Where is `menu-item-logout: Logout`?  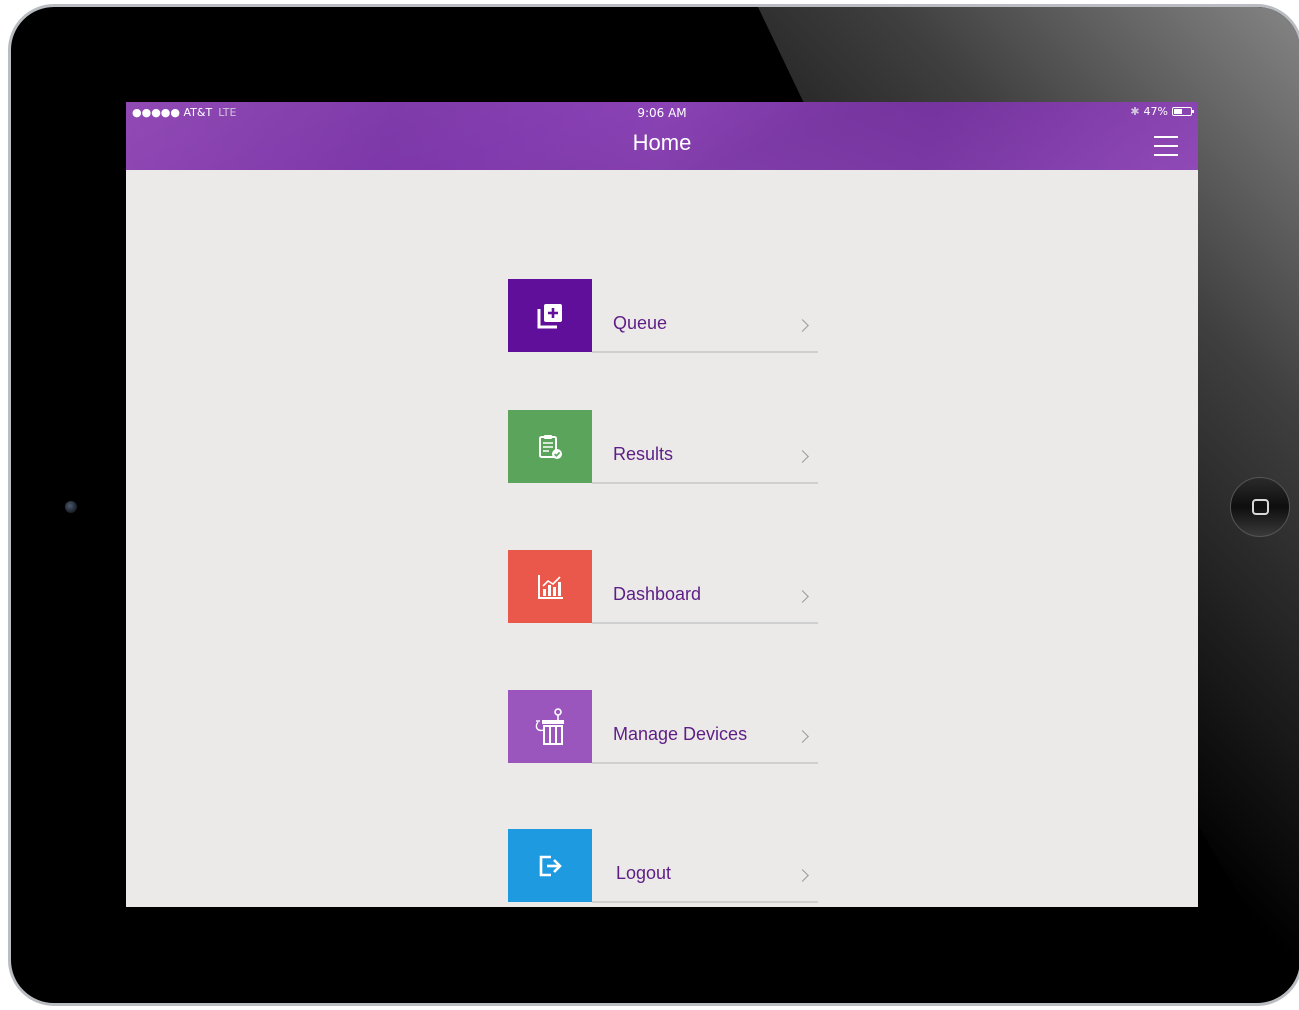
menu-item-logout: Logout is located at coordinates (663, 866).